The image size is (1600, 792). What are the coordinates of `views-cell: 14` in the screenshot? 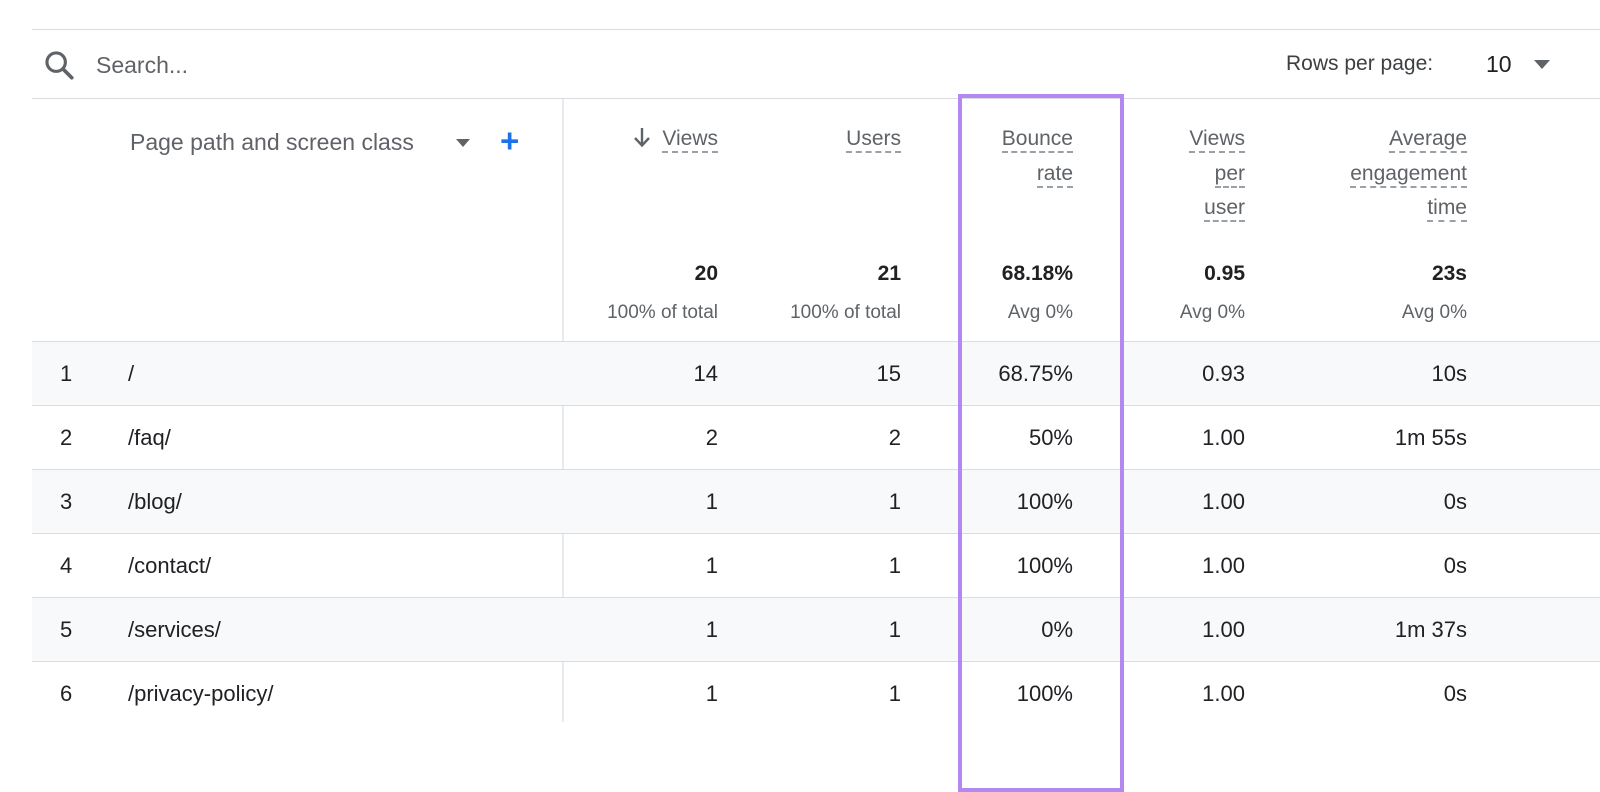 It's located at (705, 373).